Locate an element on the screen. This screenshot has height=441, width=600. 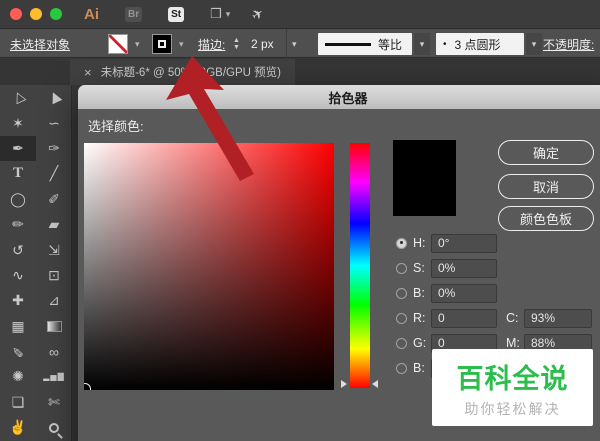
rotate-tool-icon: ↺ is located at coordinates (18, 249).